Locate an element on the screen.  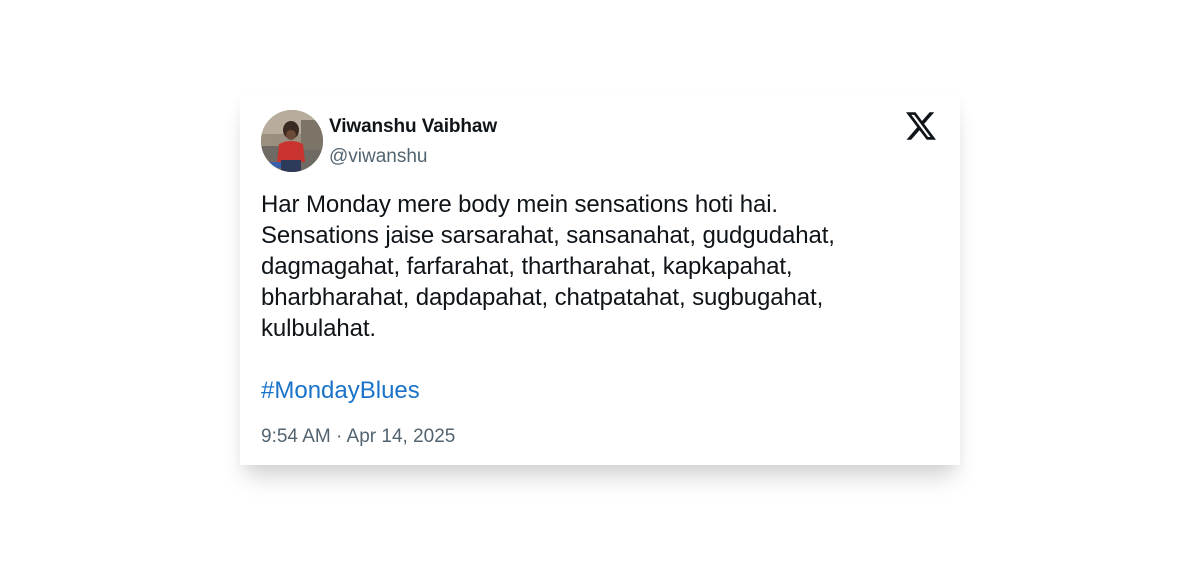
avatar-photo-icon is located at coordinates (292, 141).